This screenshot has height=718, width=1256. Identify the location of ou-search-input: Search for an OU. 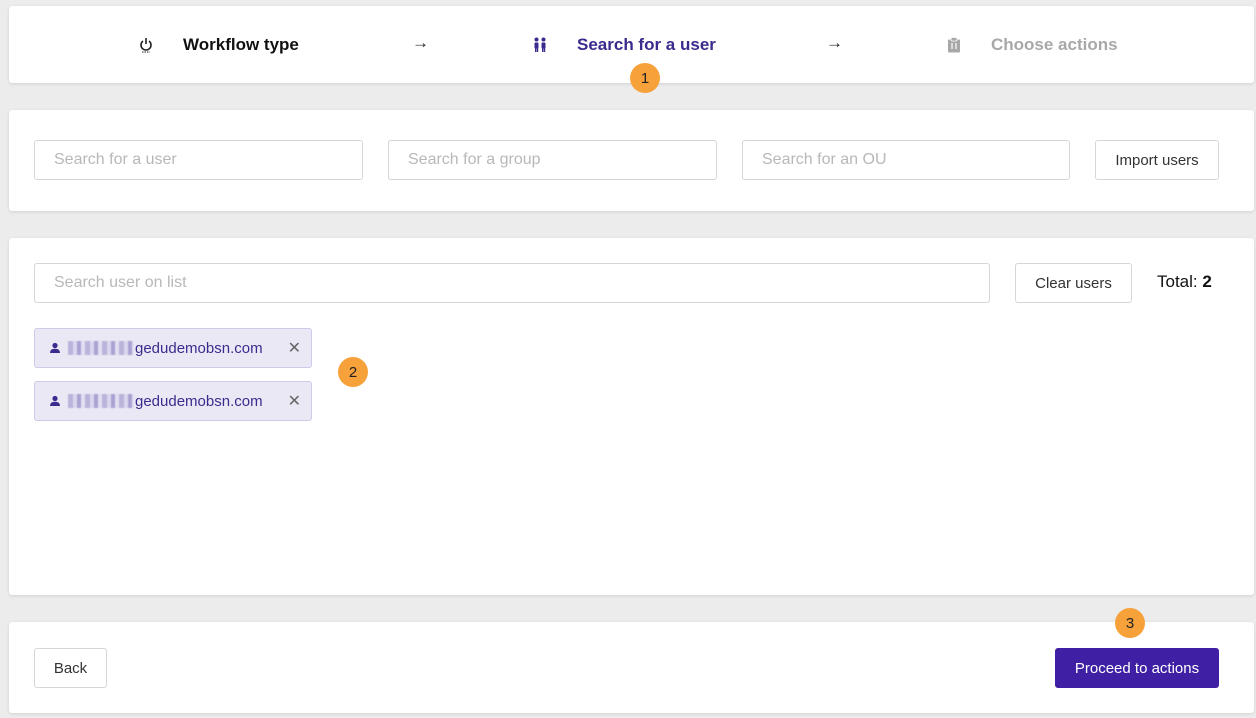
(906, 160).